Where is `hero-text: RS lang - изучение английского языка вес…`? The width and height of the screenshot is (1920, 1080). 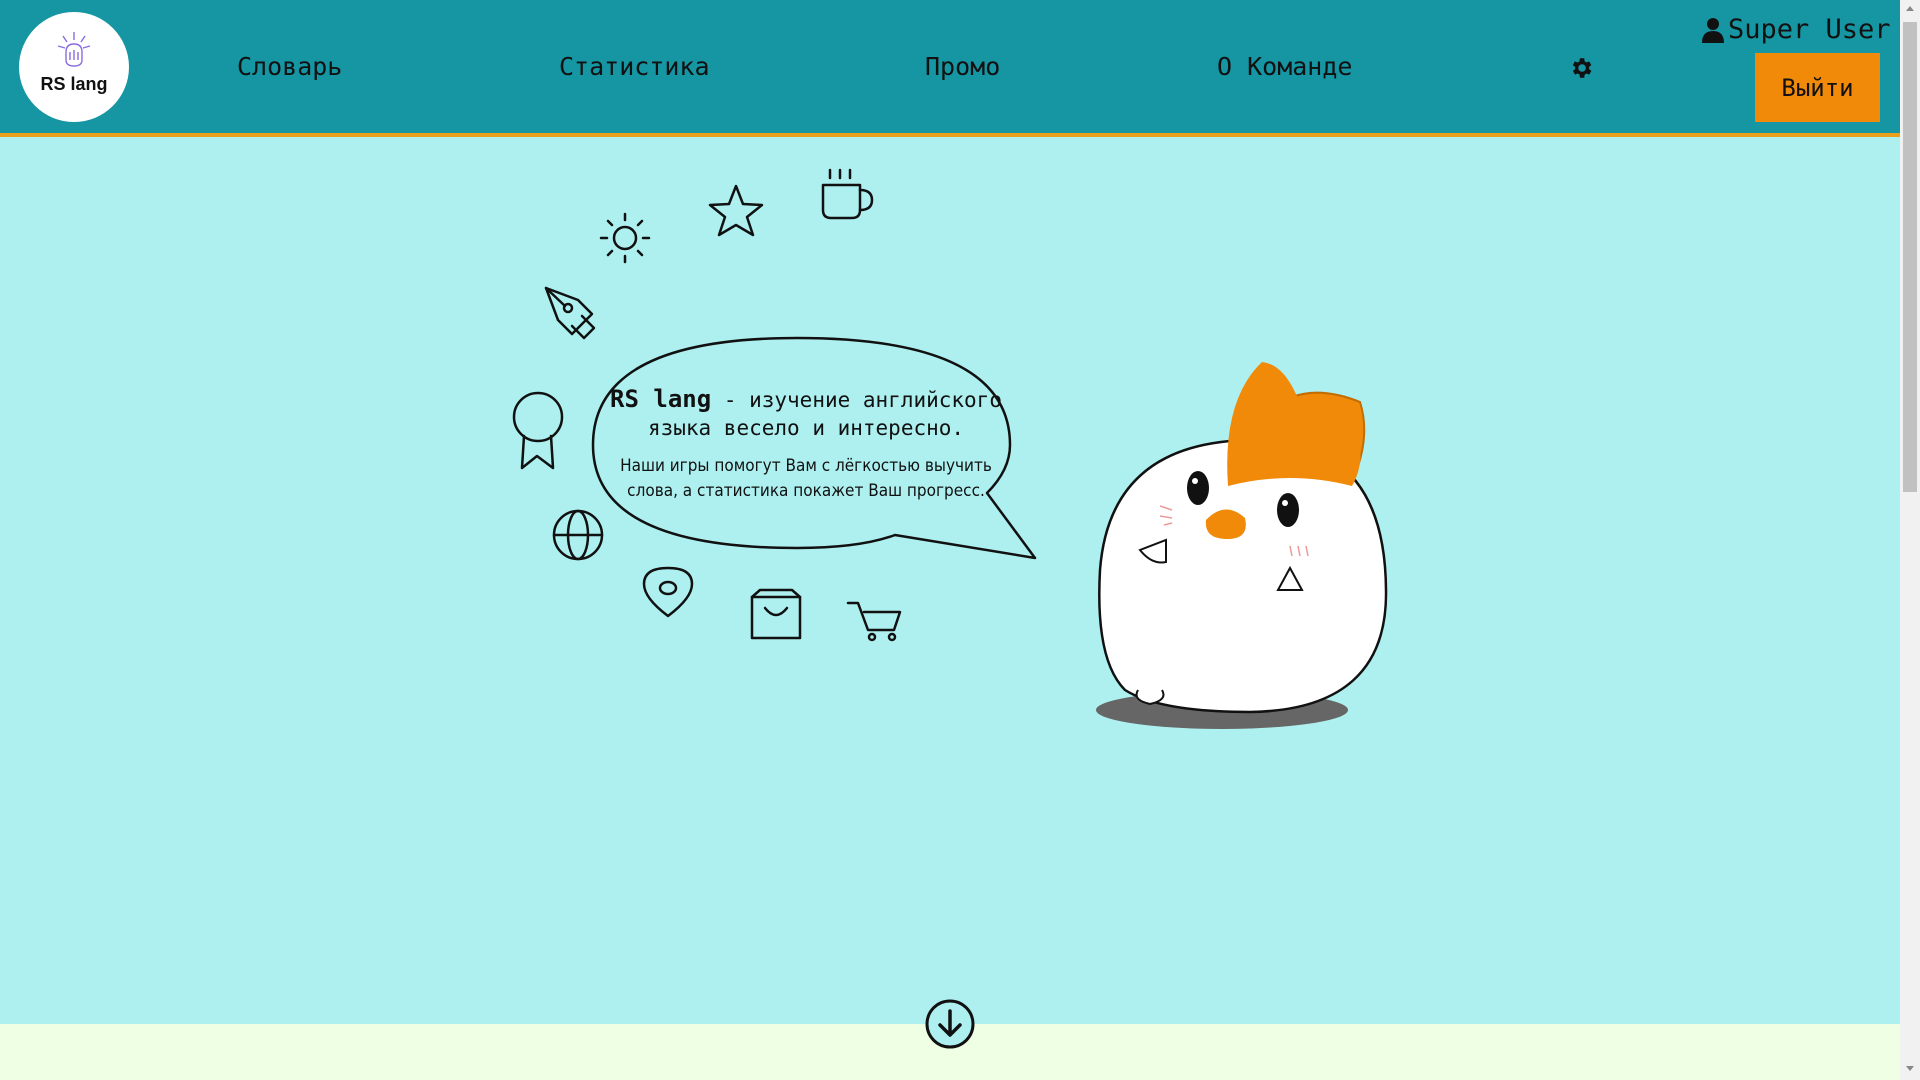
hero-text: RS lang - изучение английского языка вес… is located at coordinates (806, 444).